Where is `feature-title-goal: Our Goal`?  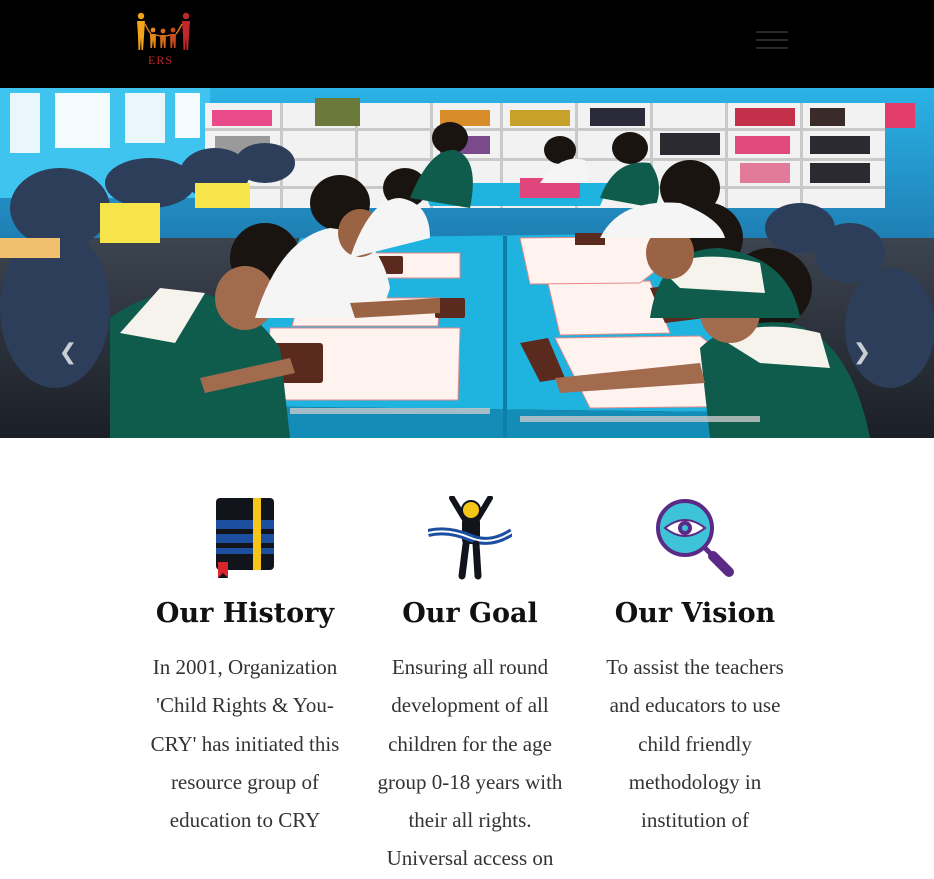
feature-title-goal: Our Goal is located at coordinates (470, 613).